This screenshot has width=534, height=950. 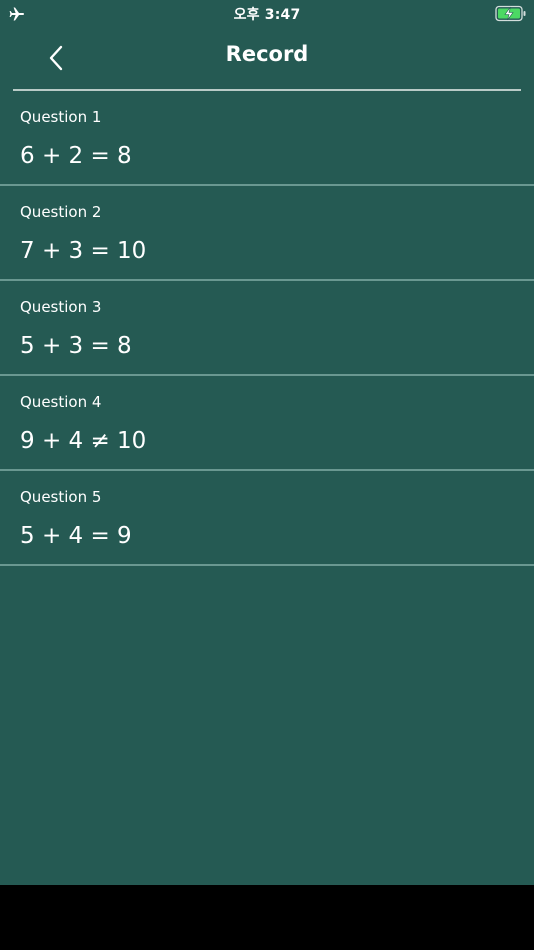 What do you see at coordinates (510, 13) in the screenshot?
I see `battery-charging-icon` at bounding box center [510, 13].